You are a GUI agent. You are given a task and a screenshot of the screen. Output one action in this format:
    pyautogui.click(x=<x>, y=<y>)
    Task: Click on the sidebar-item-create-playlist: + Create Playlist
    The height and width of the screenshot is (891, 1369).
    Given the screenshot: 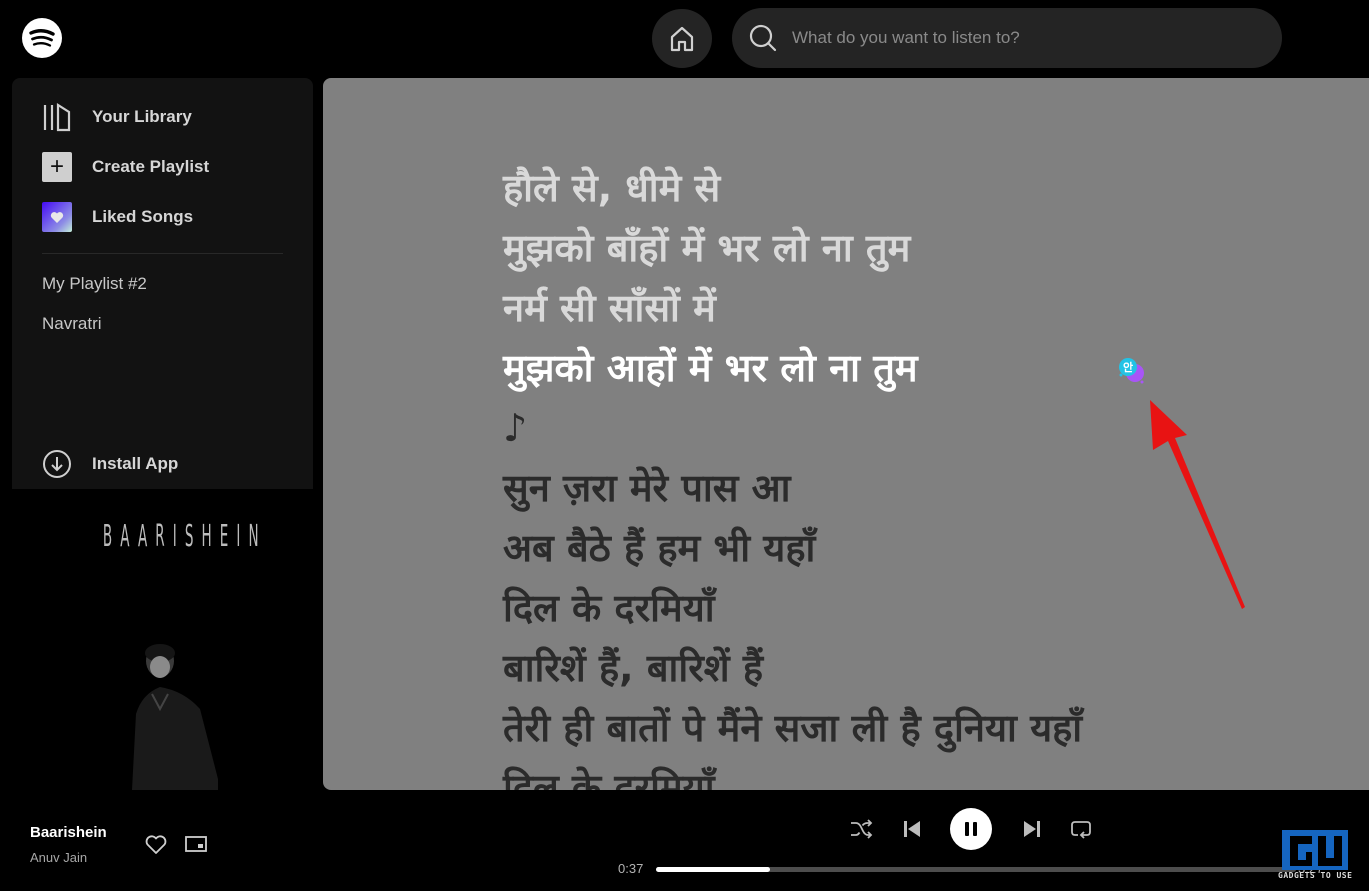 What is the action you would take?
    pyautogui.click(x=125, y=167)
    